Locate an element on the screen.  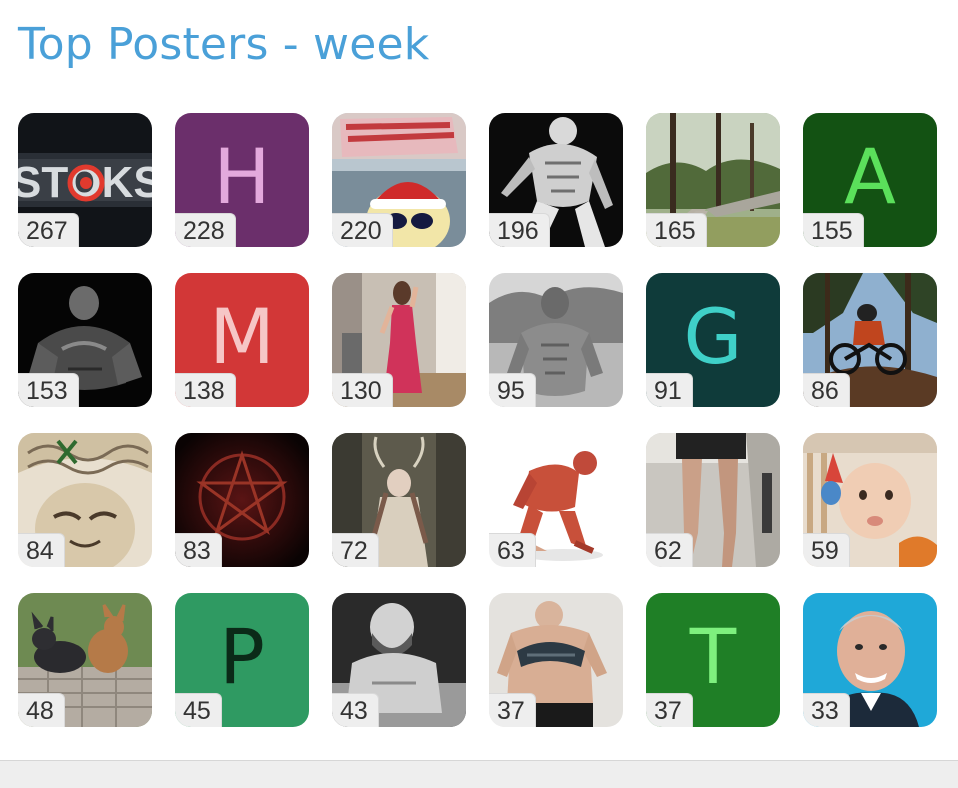
post-count-badge: 72 is located at coordinates (355, 550).